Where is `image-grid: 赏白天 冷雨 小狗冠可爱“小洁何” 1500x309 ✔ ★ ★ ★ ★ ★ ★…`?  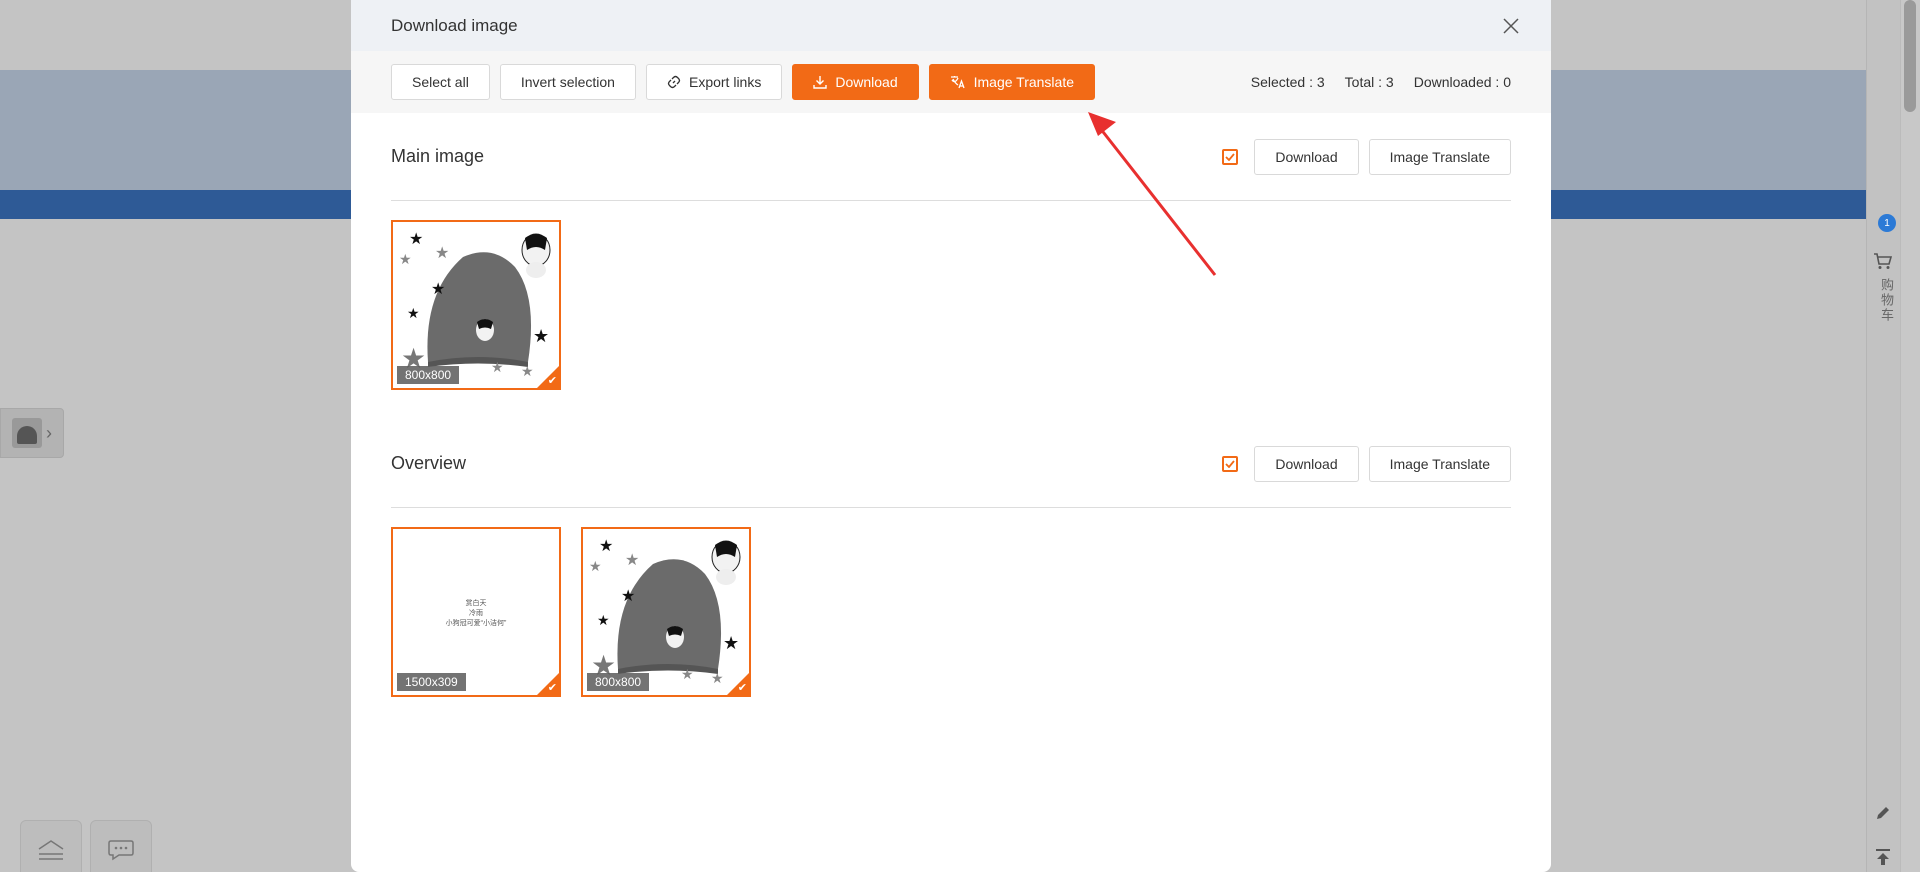
image-grid: 赏白天 冷雨 小狗冠可爱“小洁何” 1500x309 ✔ ★ ★ ★ ★ ★ ★… is located at coordinates (951, 602).